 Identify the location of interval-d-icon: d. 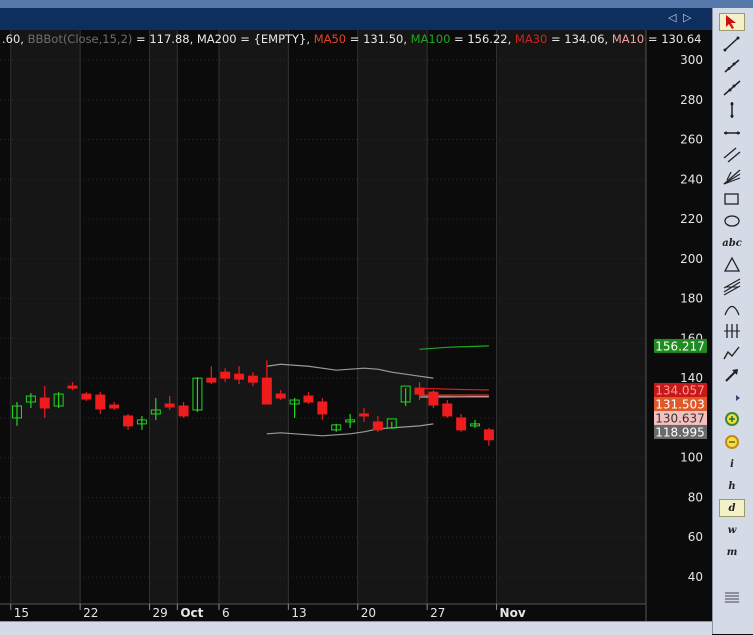
(732, 508).